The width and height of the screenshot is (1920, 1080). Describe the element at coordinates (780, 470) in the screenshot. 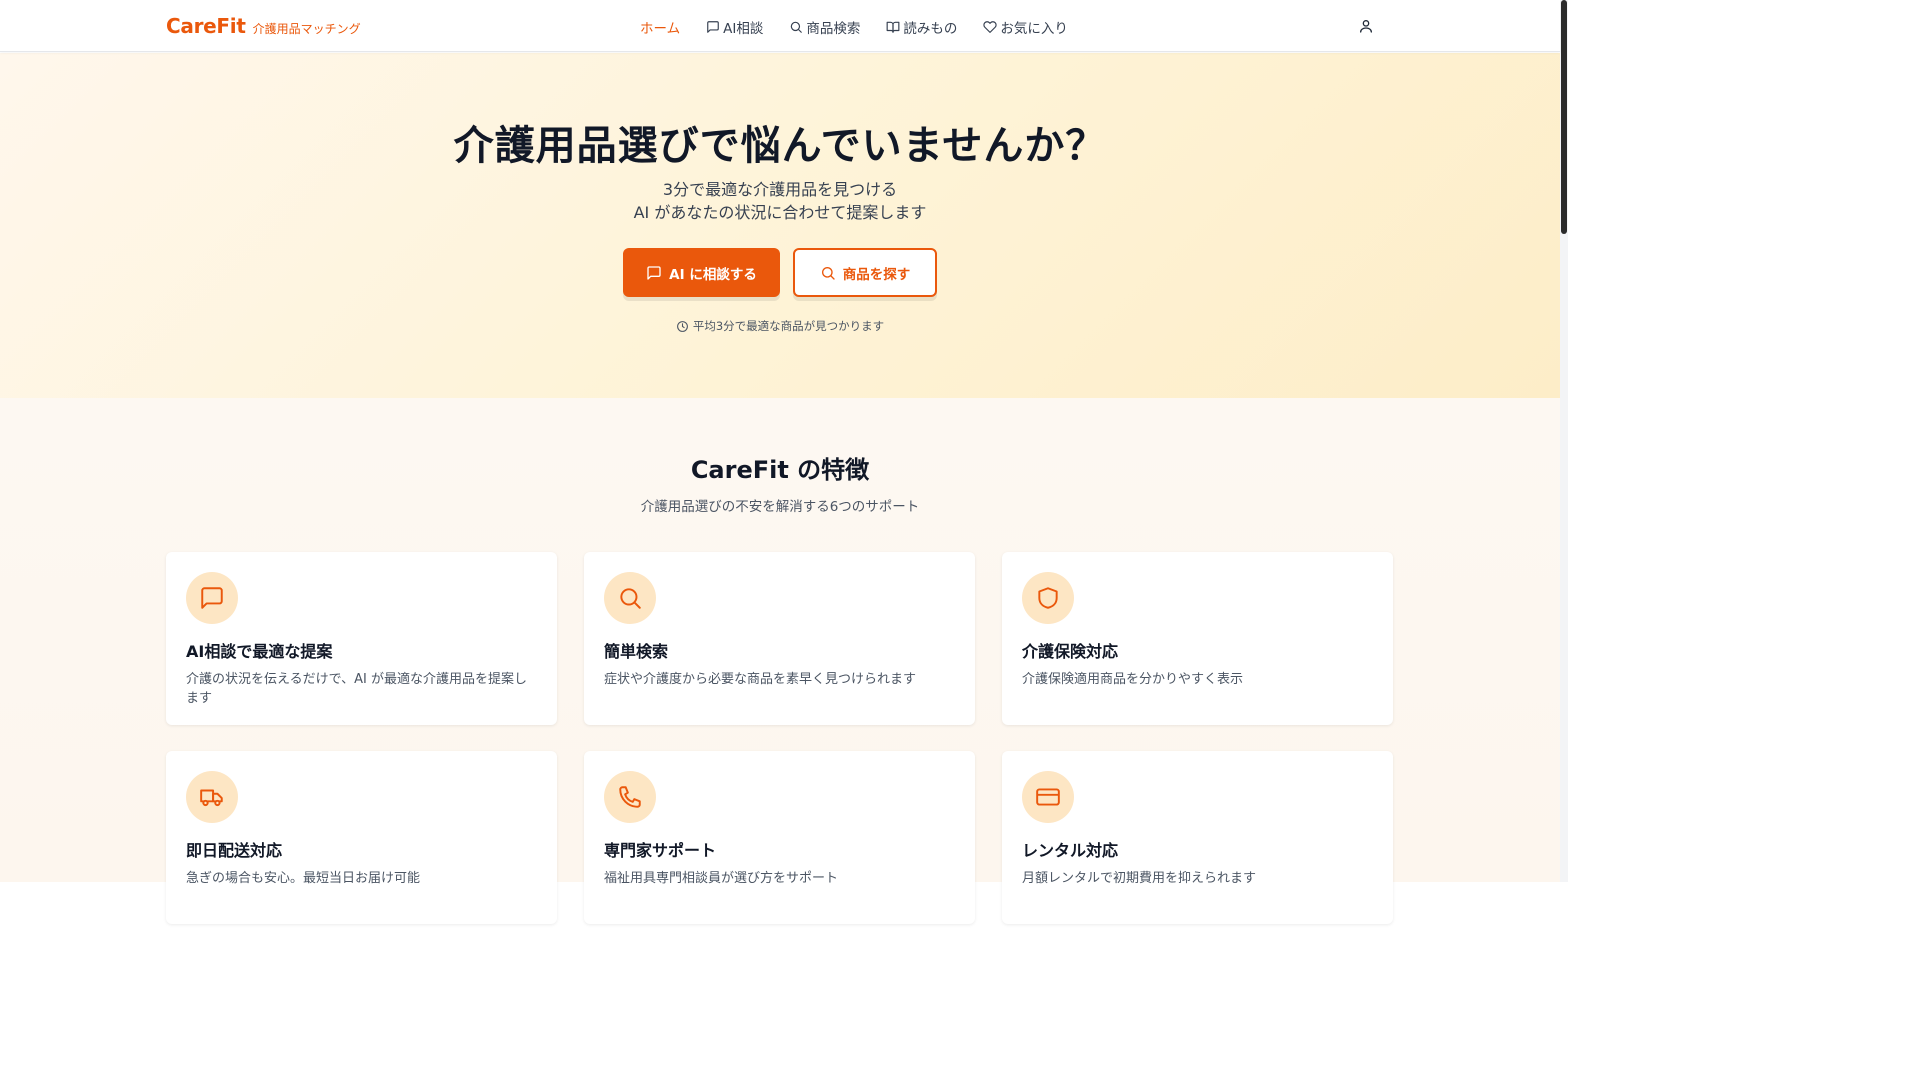

I see `features-title: CareFit の特徴` at that location.